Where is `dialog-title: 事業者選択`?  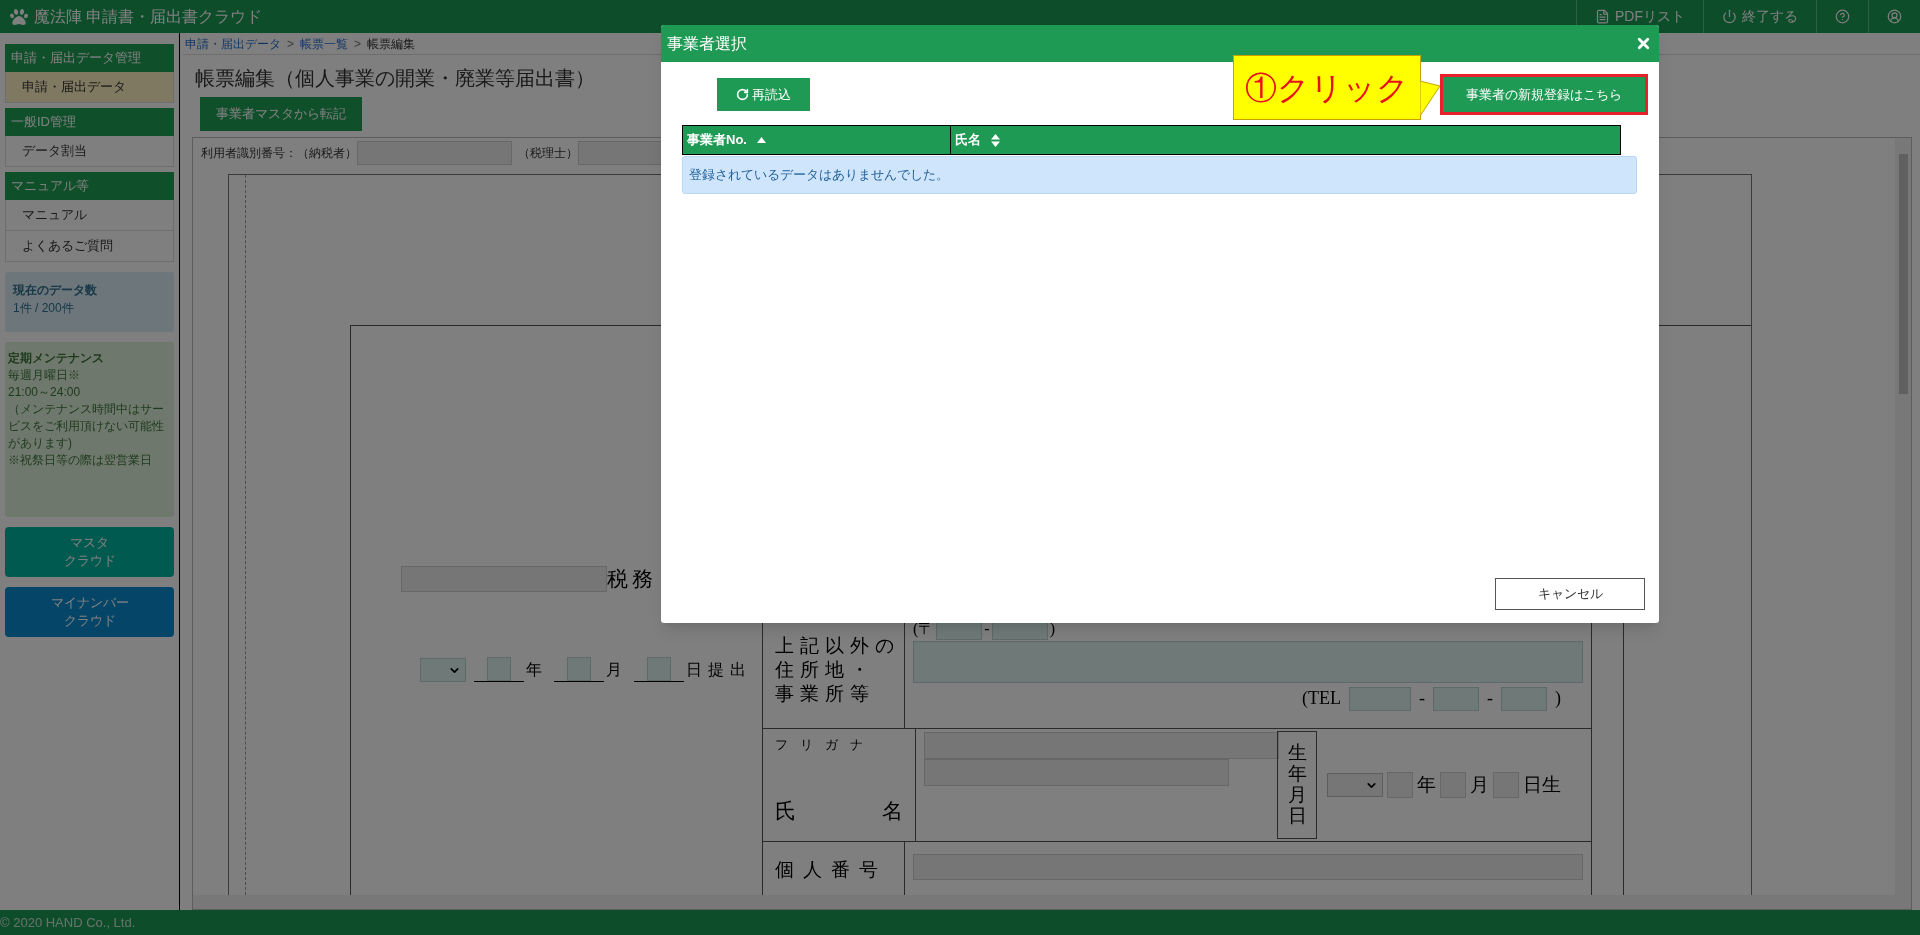
dialog-title: 事業者選択 is located at coordinates (707, 43).